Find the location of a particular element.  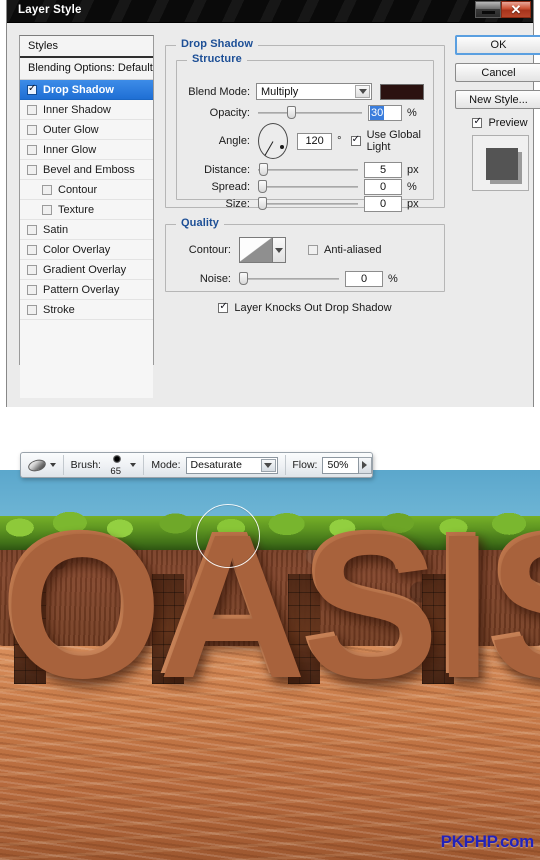

sidebar-item-stroke: Stroke is located at coordinates (86, 310).